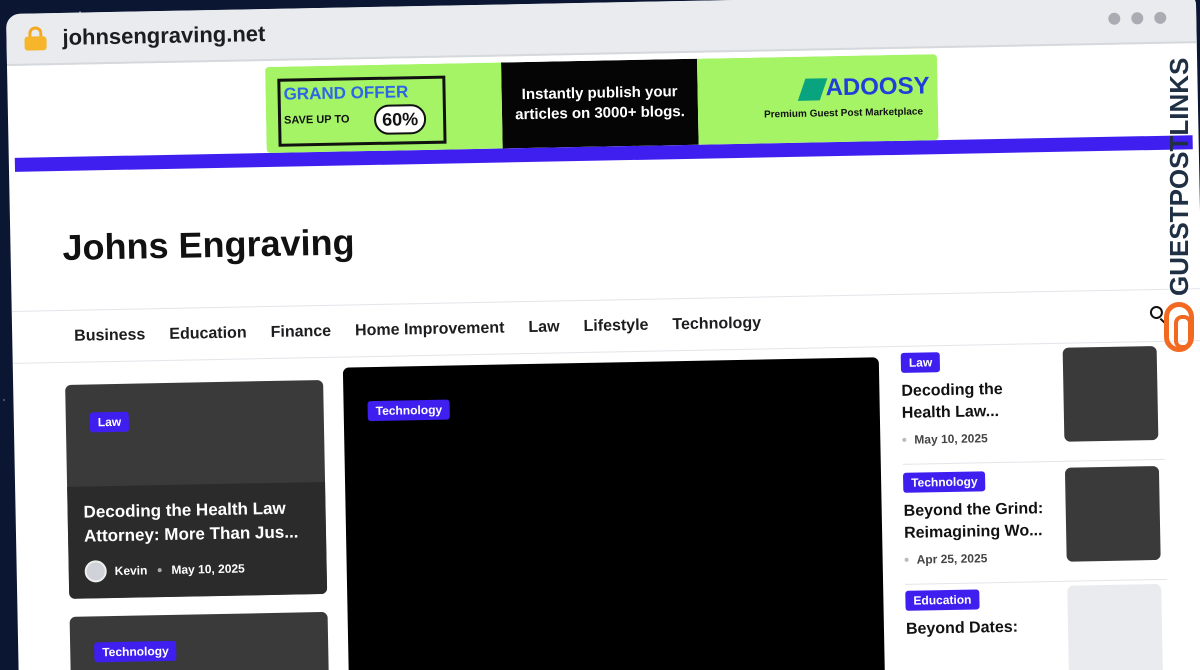 The height and width of the screenshot is (670, 1200). What do you see at coordinates (843, 113) in the screenshot?
I see `ad-tagline: Premium Guest Post Marketplace` at bounding box center [843, 113].